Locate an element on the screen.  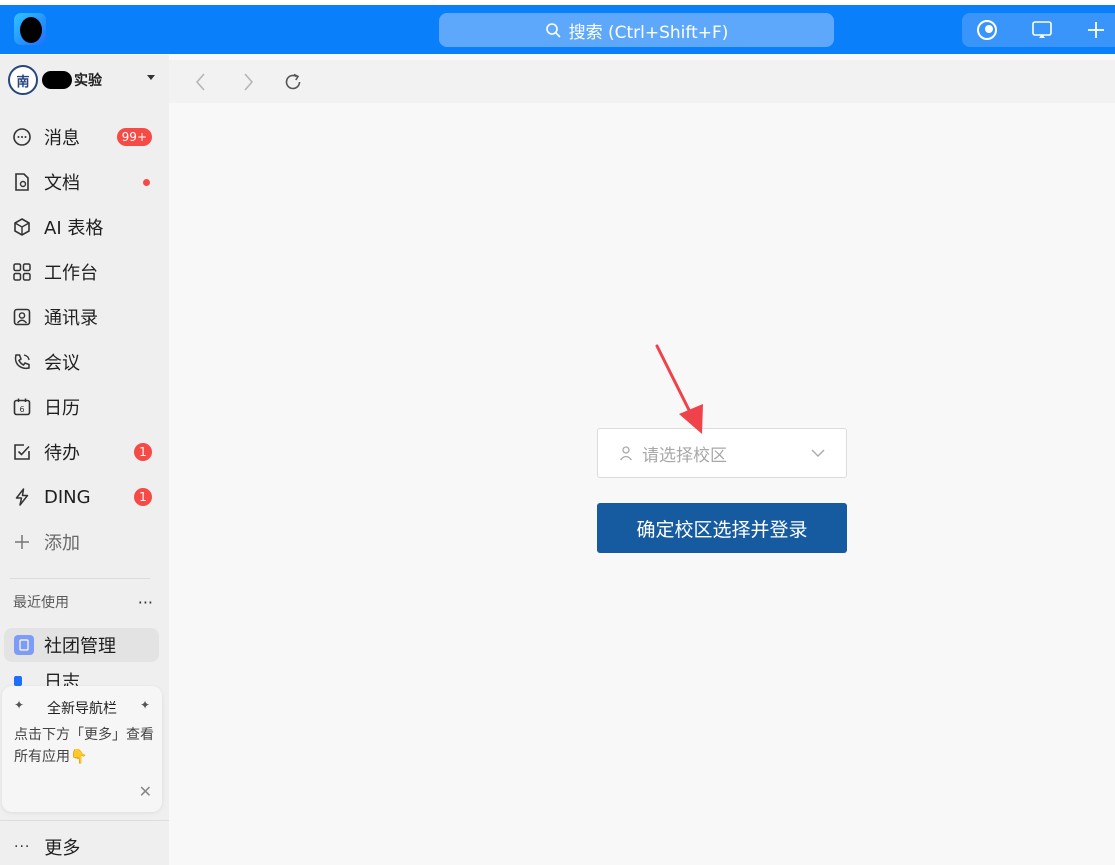
org-avatar: 南 is located at coordinates (23, 80).